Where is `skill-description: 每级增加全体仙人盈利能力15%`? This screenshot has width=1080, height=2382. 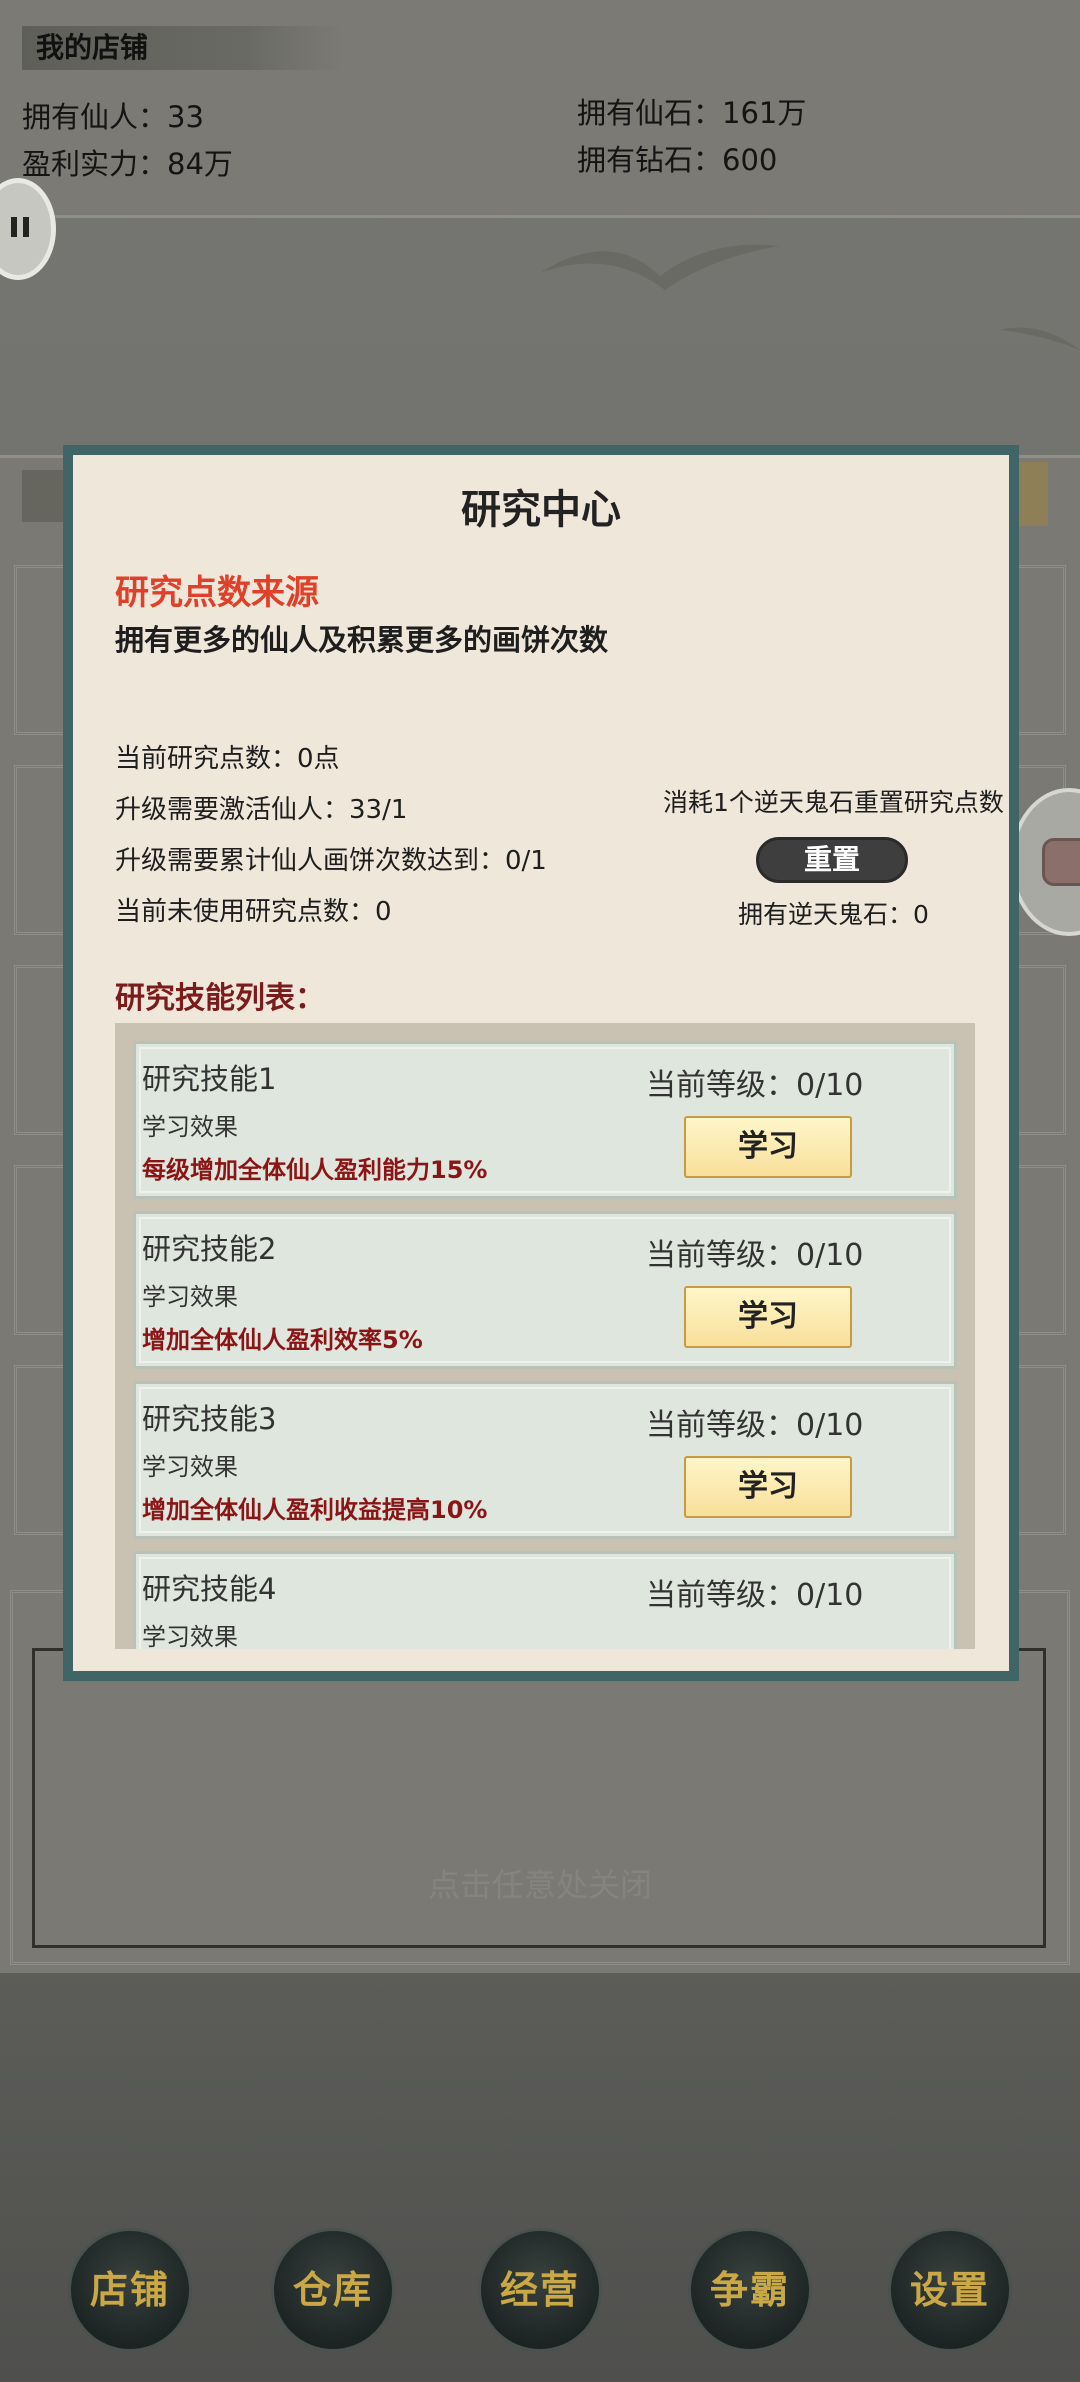 skill-description: 每级增加全体仙人盈利能力15% is located at coordinates (315, 1170).